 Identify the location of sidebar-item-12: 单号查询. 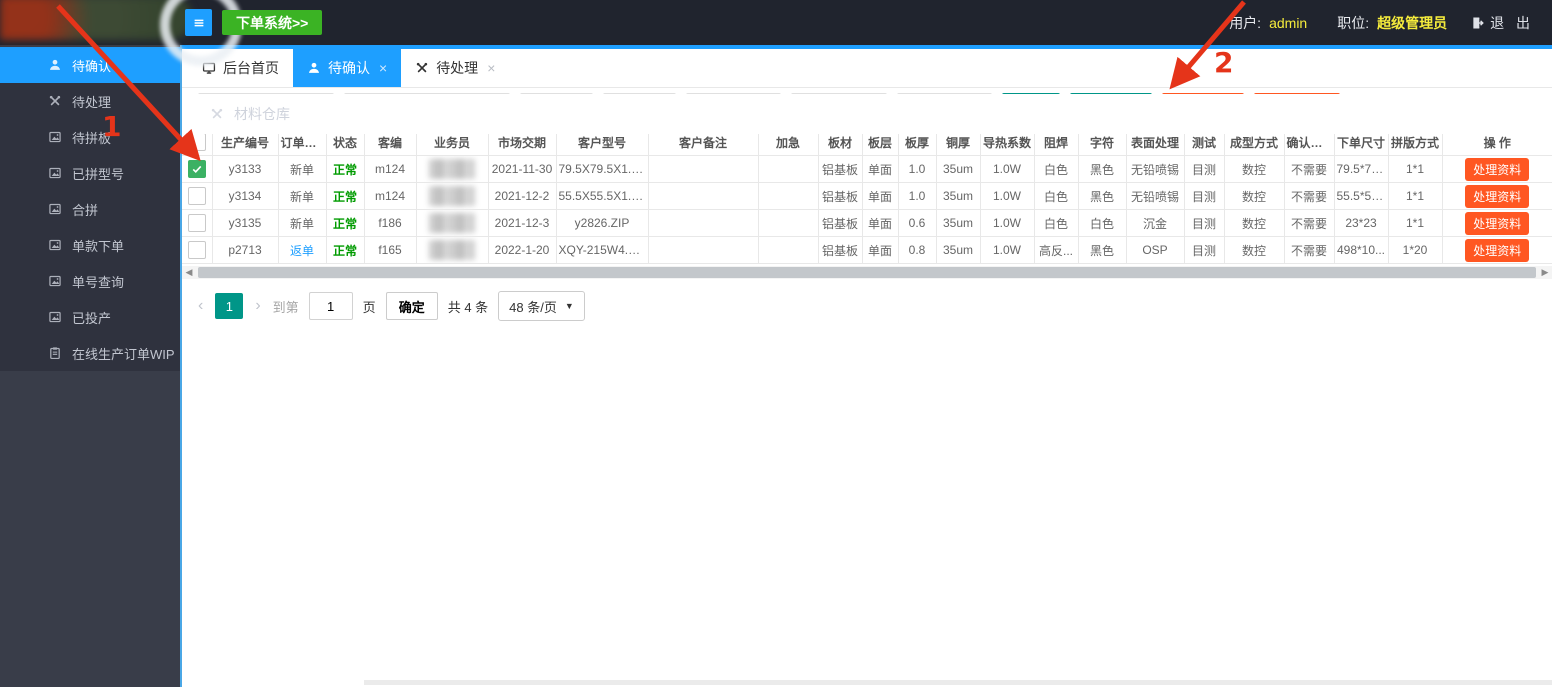
(90, 281).